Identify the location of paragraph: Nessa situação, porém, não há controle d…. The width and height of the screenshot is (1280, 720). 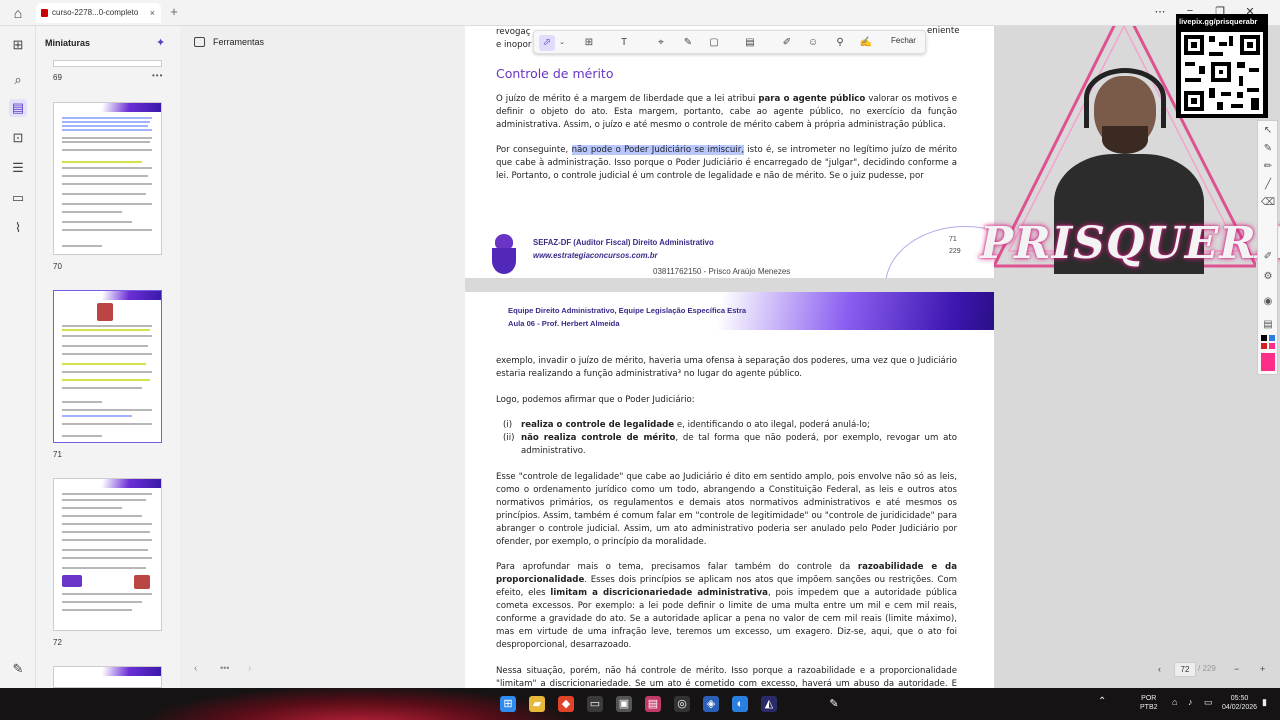
(726, 677).